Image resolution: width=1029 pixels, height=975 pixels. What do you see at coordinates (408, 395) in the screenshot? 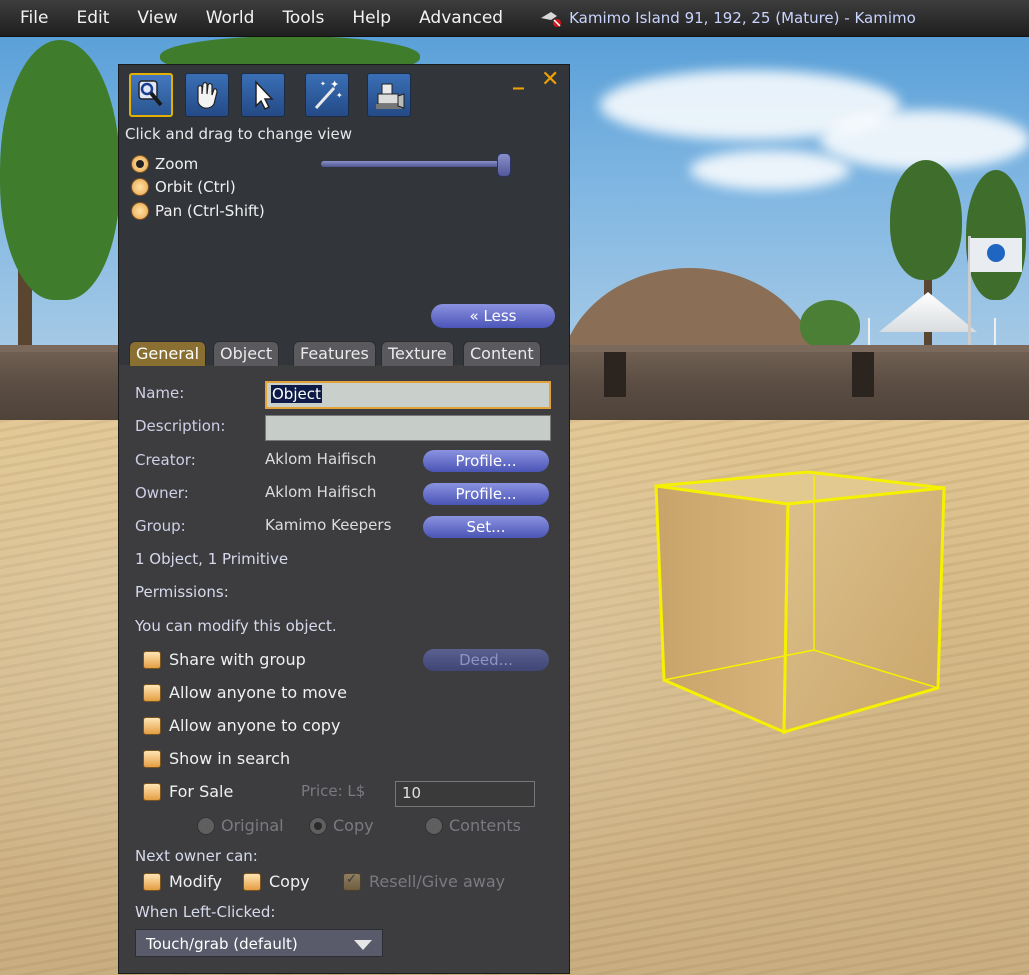
I see `name-field: Object` at bounding box center [408, 395].